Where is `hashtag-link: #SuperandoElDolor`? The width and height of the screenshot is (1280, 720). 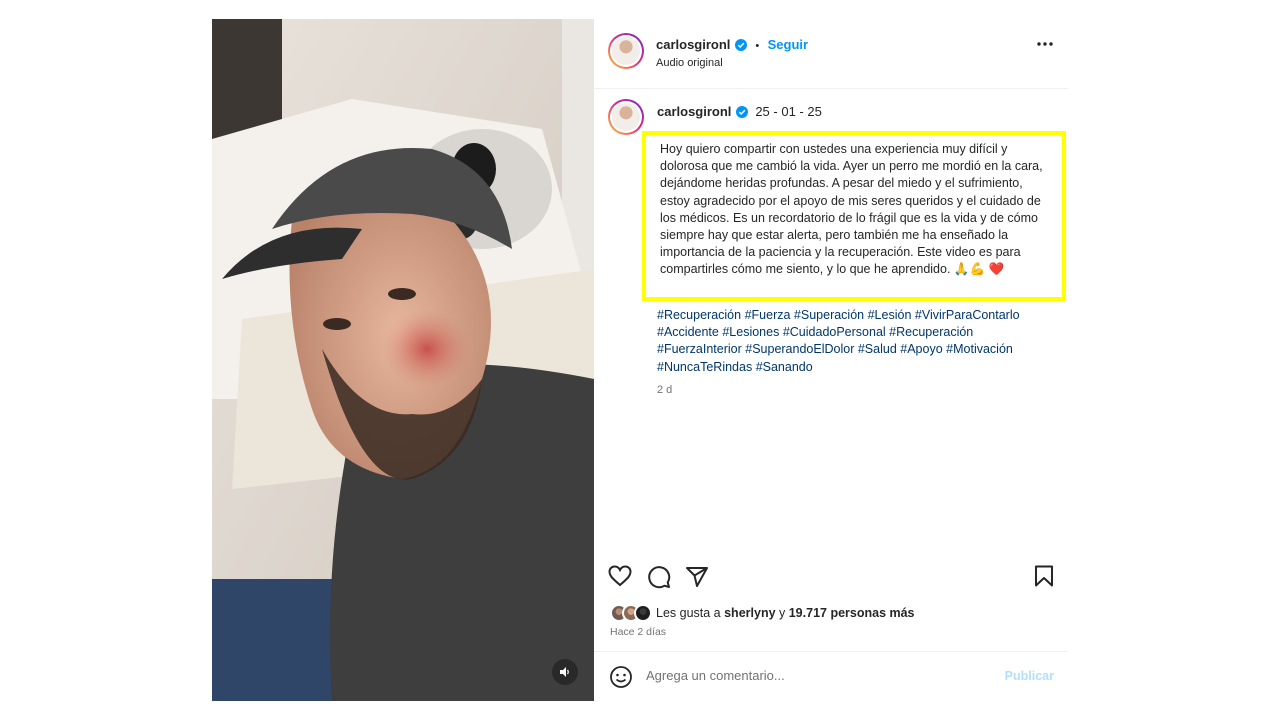
hashtag-link: #SuperandoElDolor is located at coordinates (799, 349).